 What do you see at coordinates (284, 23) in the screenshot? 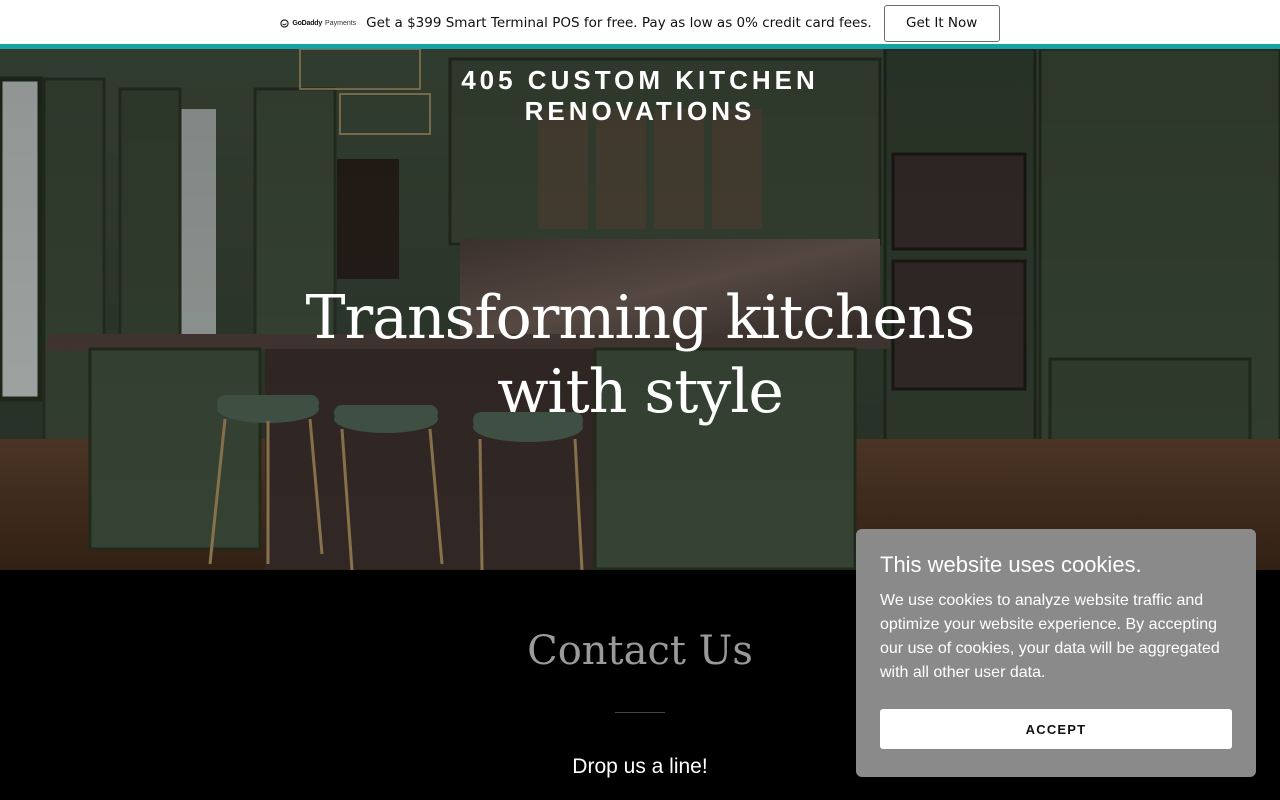
I see `godaddy-logo-icon` at bounding box center [284, 23].